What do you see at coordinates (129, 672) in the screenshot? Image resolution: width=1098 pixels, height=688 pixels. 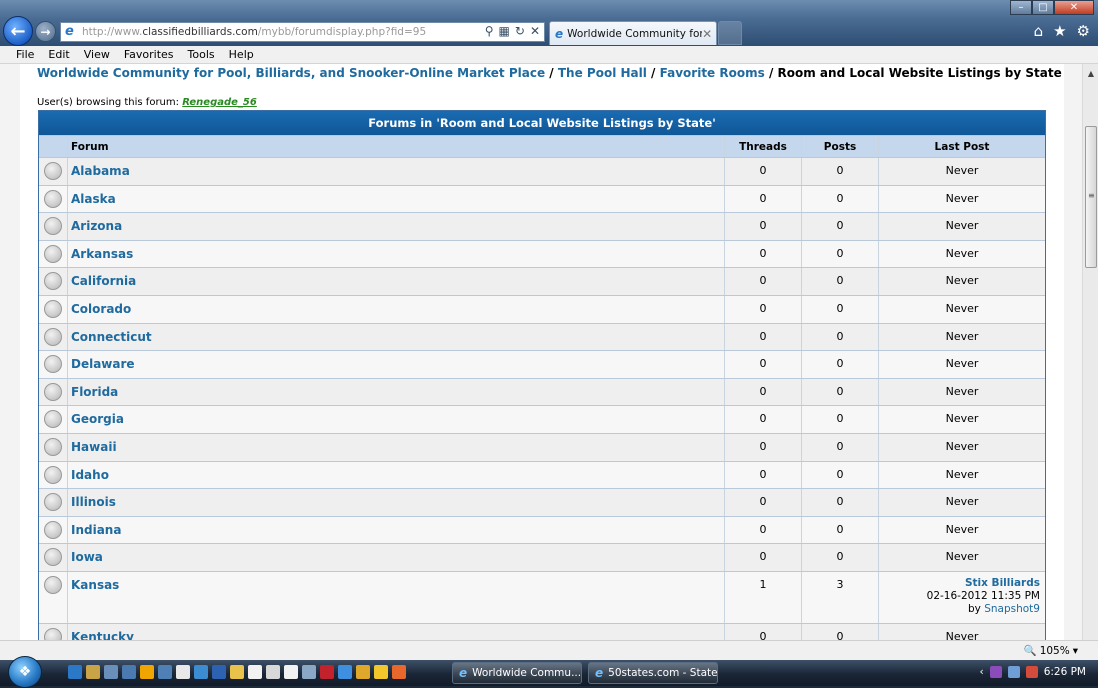 I see `app-launch-icon` at bounding box center [129, 672].